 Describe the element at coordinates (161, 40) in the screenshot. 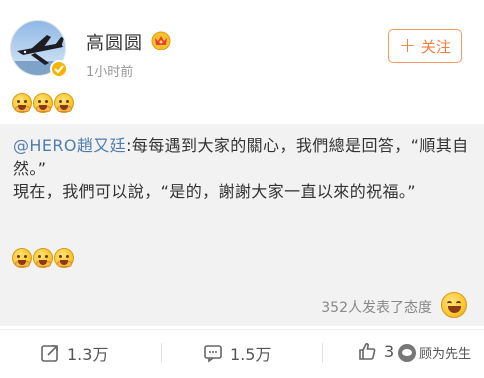

I see `crown-icon` at that location.